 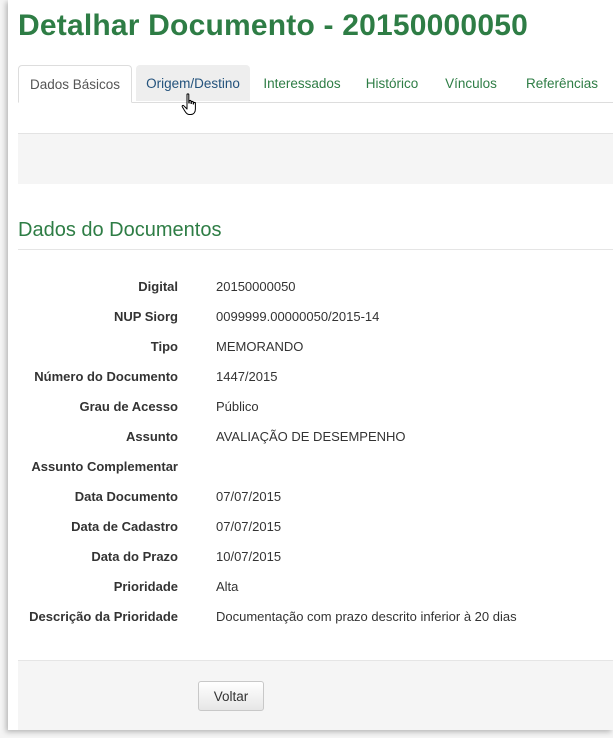 What do you see at coordinates (315, 695) in the screenshot?
I see `form-actions: Voltar` at bounding box center [315, 695].